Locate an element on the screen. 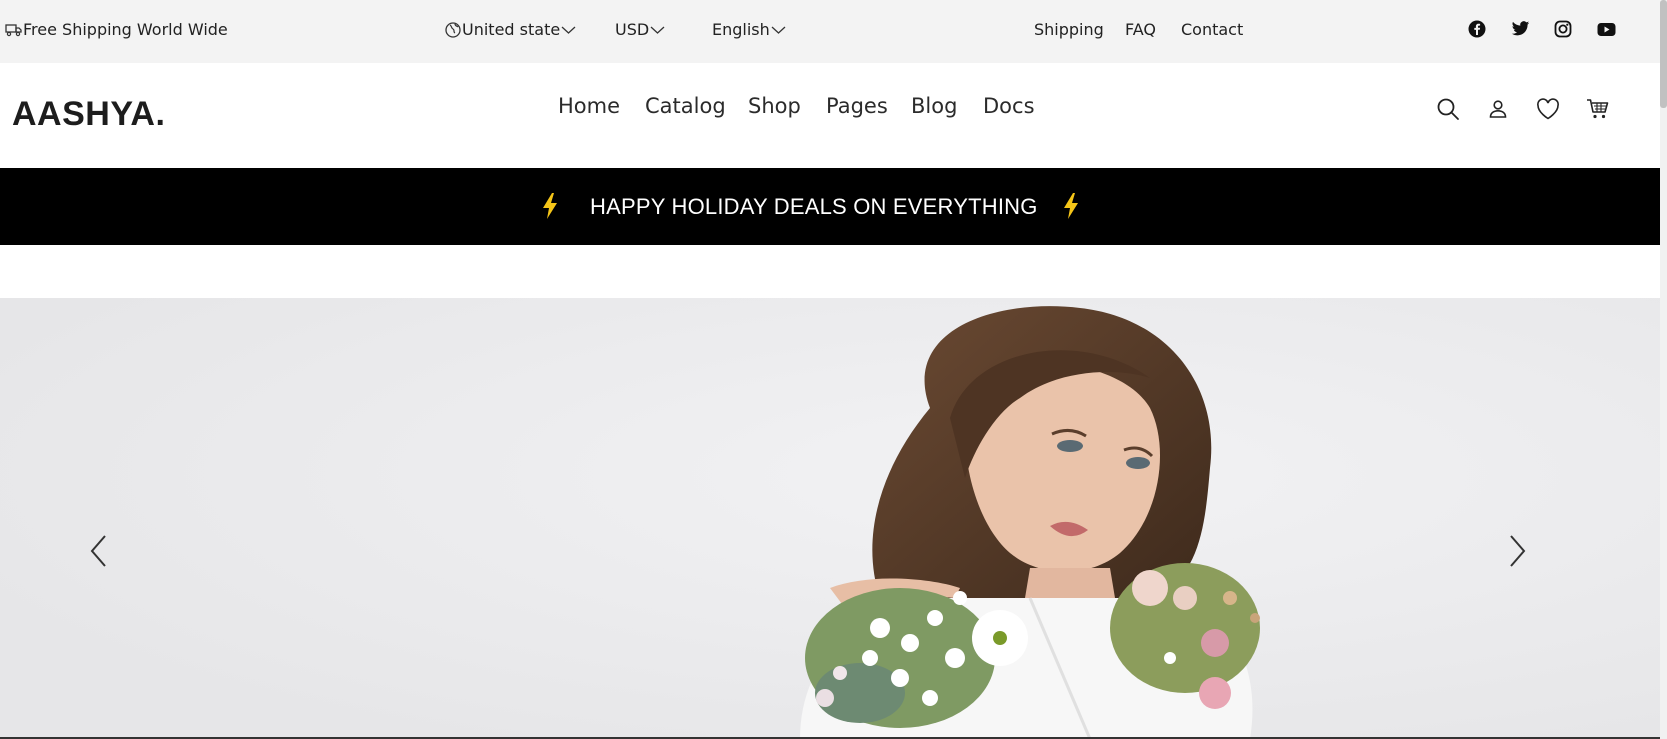 The image size is (1667, 739). heart-icon is located at coordinates (1548, 109).